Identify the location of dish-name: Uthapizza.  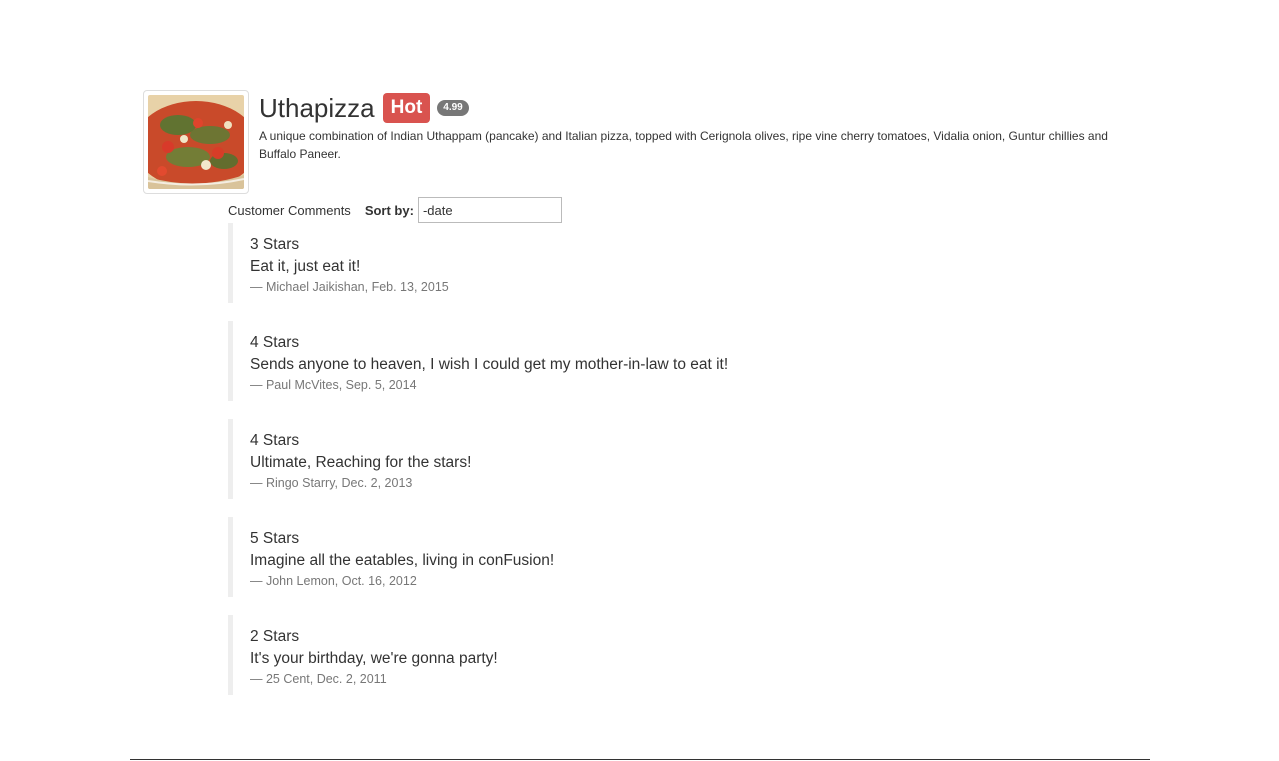
(317, 108).